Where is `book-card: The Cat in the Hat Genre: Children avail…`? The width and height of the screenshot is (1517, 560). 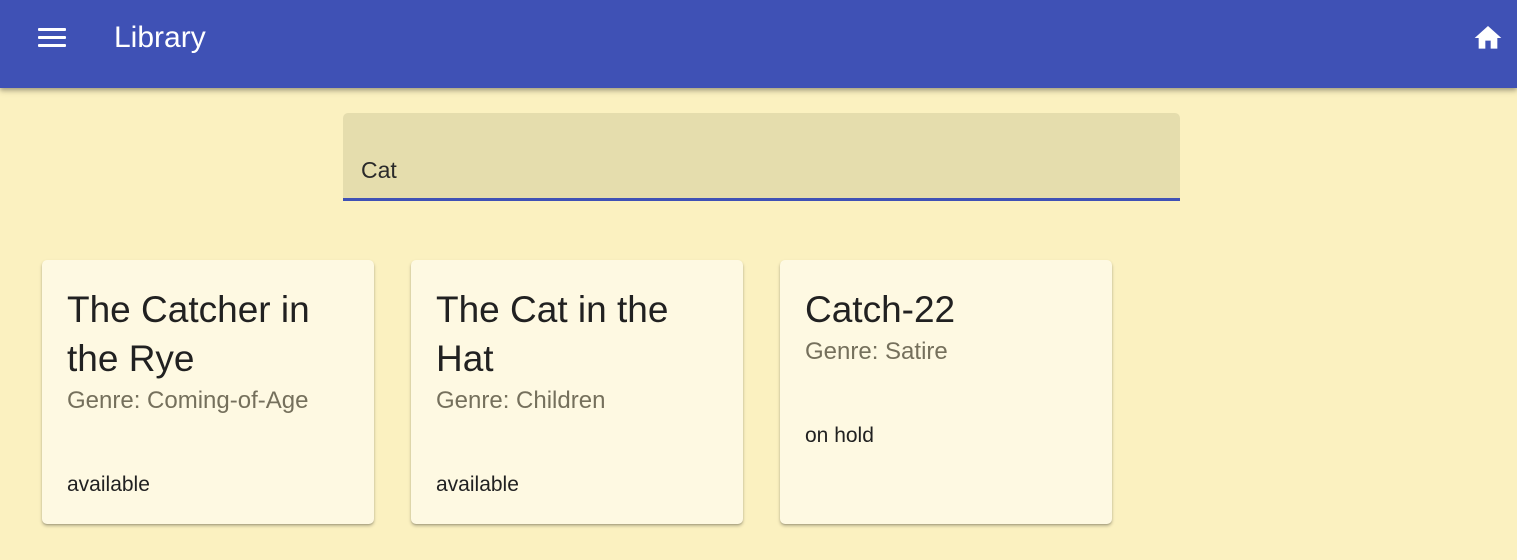
book-card: The Cat in the Hat Genre: Children avail… is located at coordinates (577, 392).